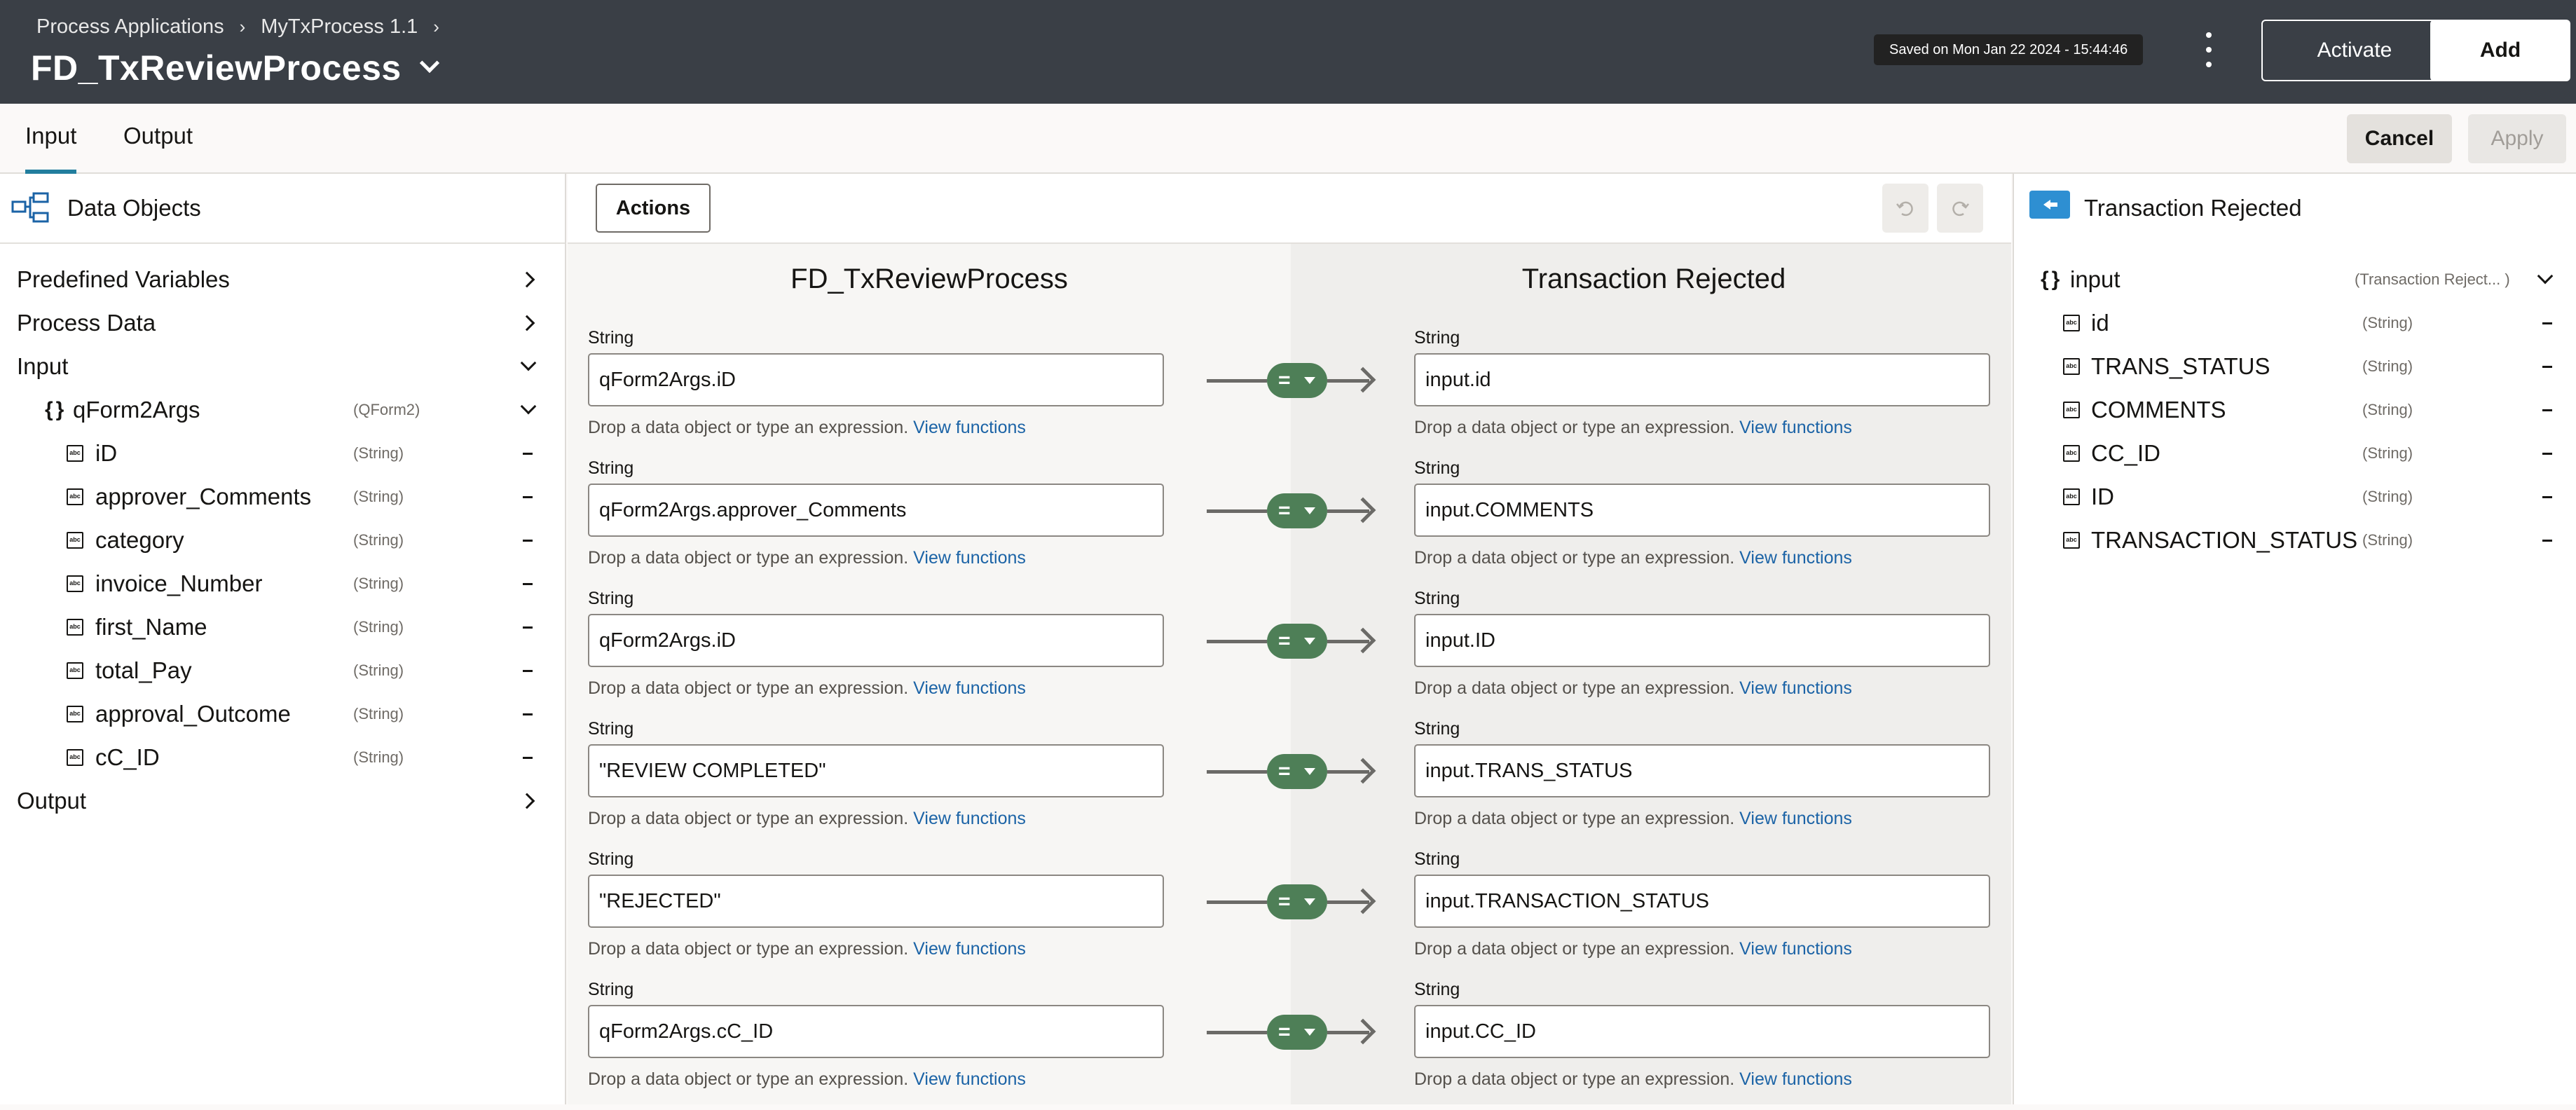 The image size is (2576, 1110). I want to click on target-expression-input: input.id, so click(1702, 380).